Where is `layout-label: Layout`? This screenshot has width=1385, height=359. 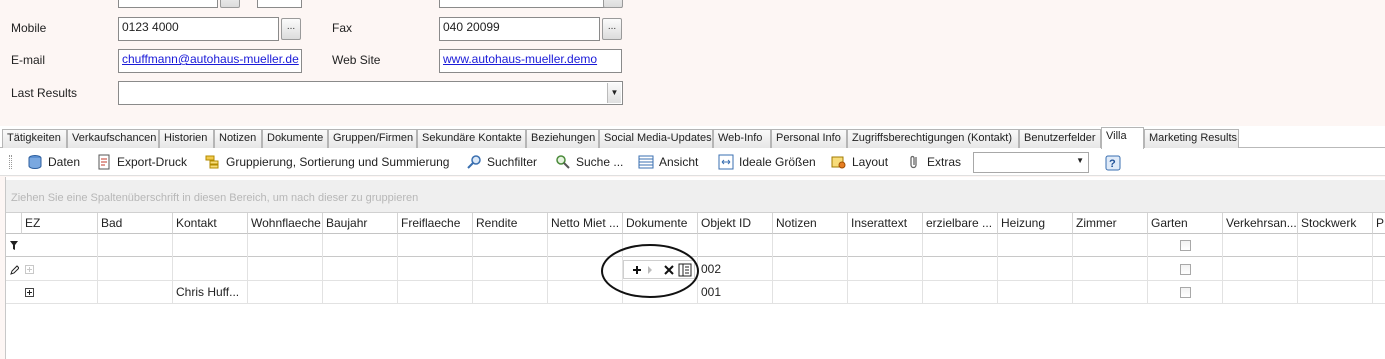 layout-label: Layout is located at coordinates (870, 162).